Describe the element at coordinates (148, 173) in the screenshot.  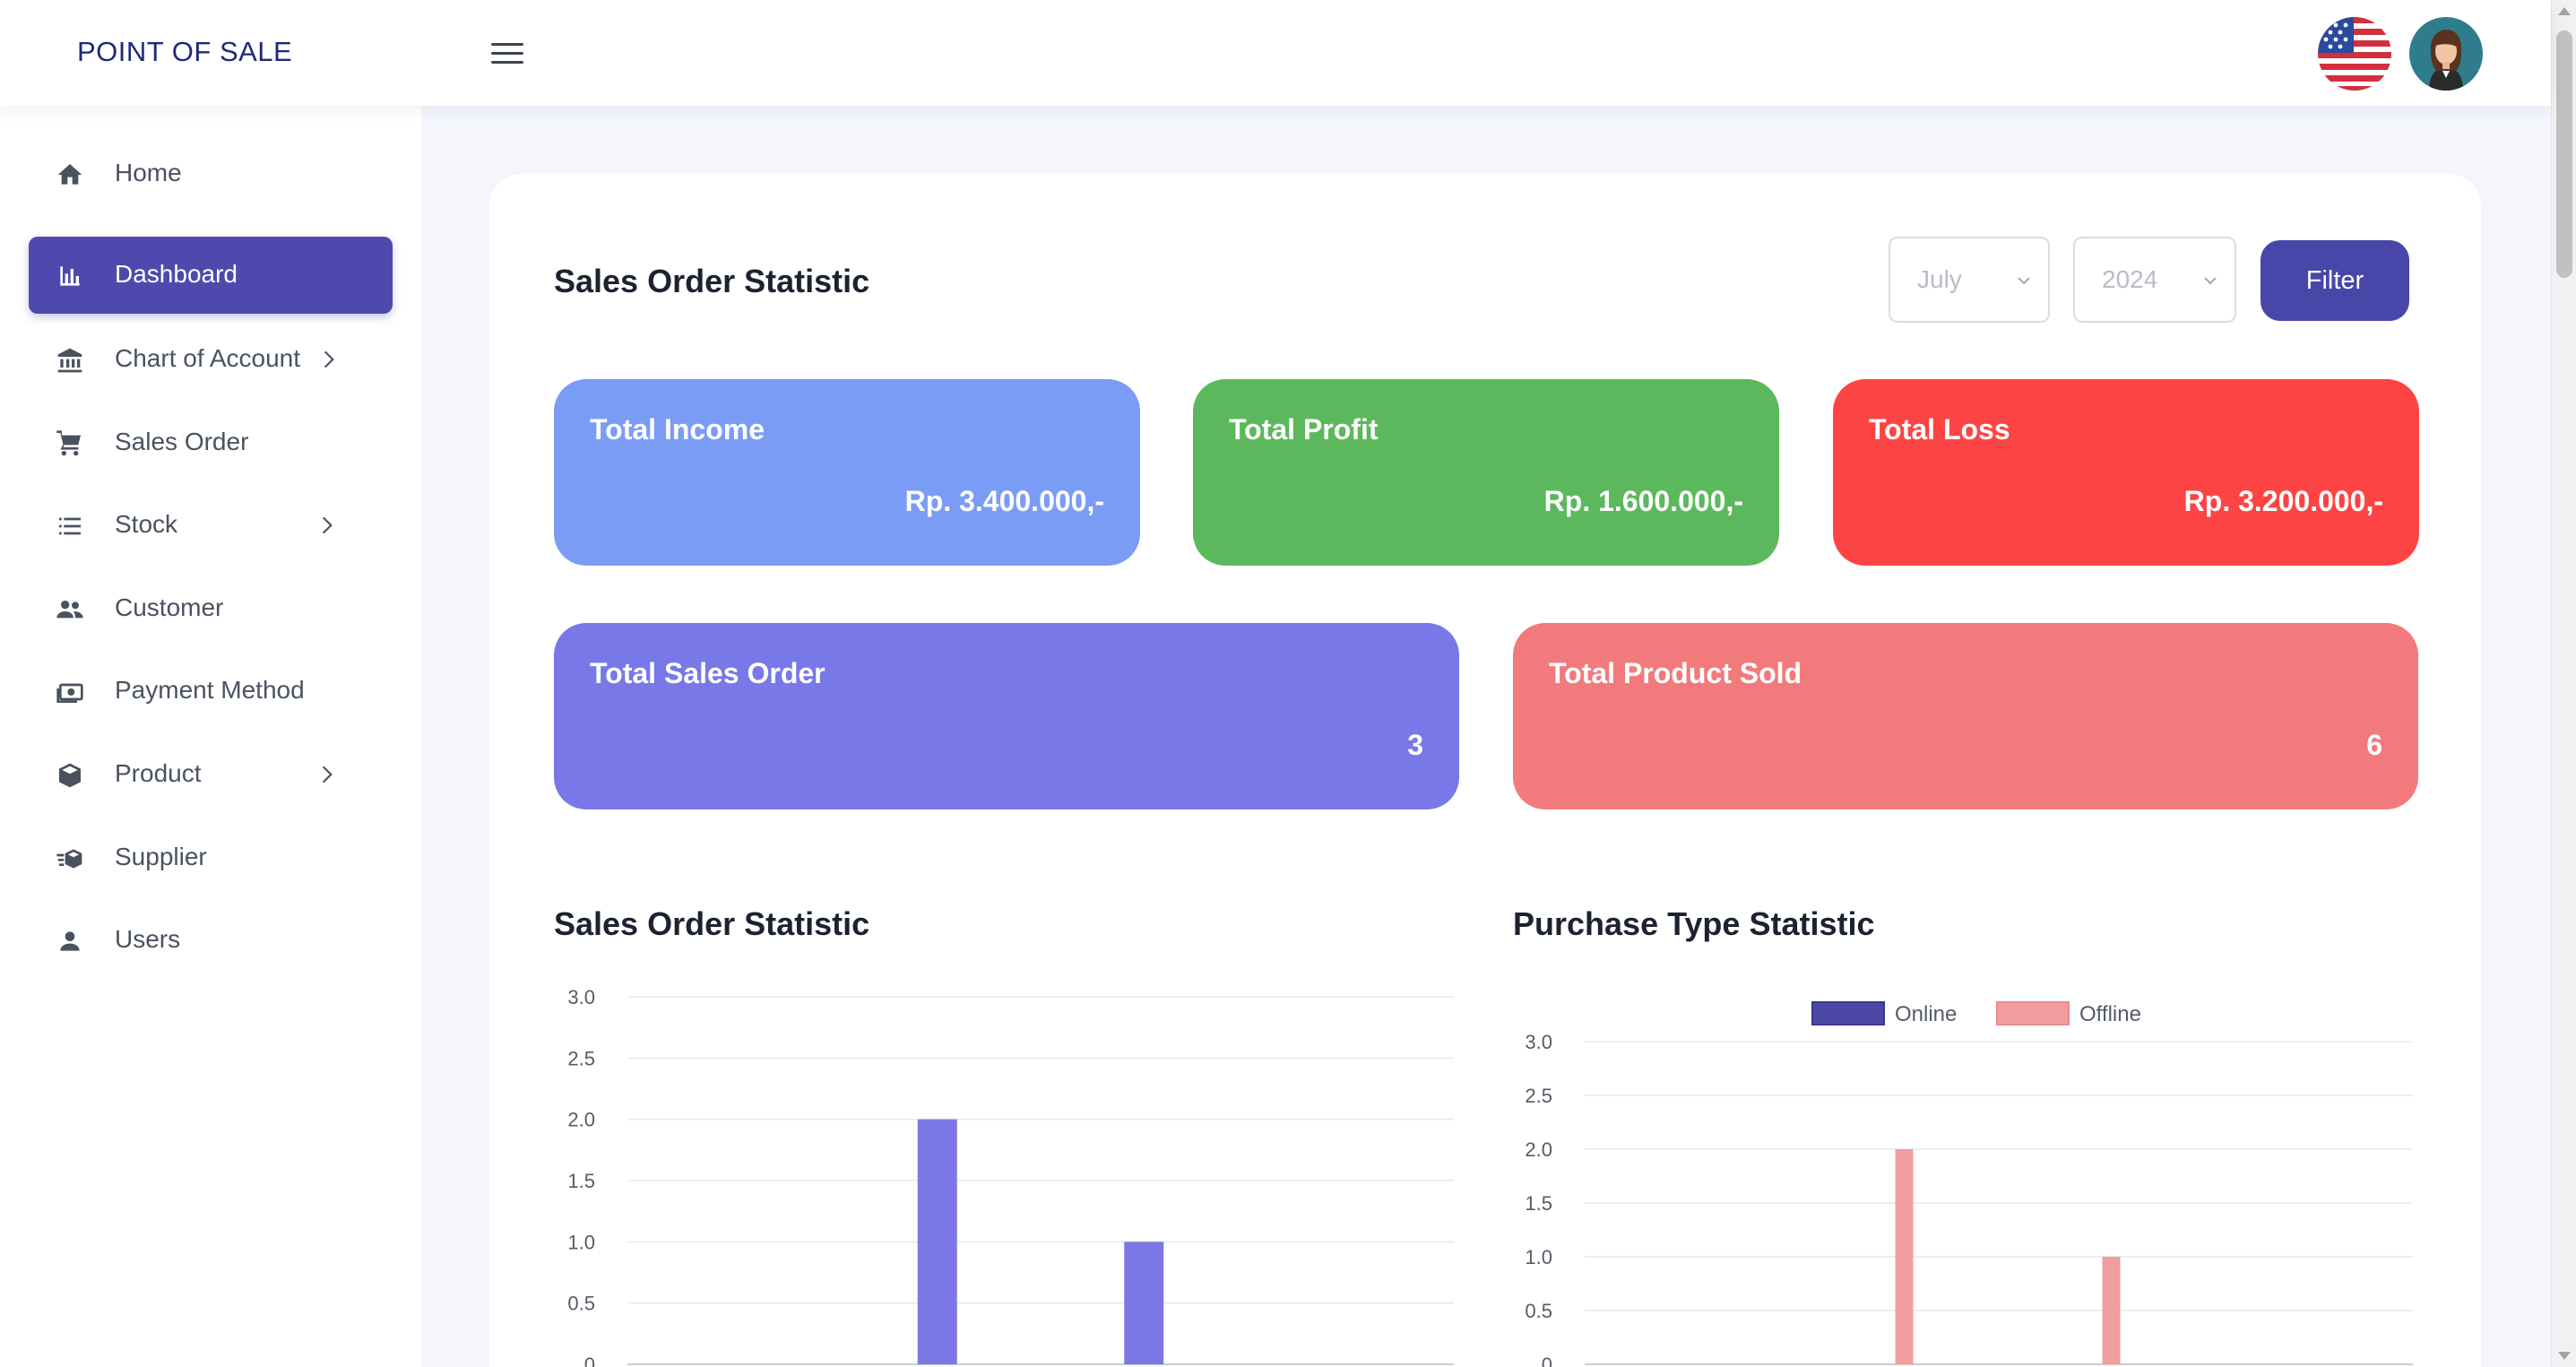
I see `sidebar-item-label: Home` at that location.